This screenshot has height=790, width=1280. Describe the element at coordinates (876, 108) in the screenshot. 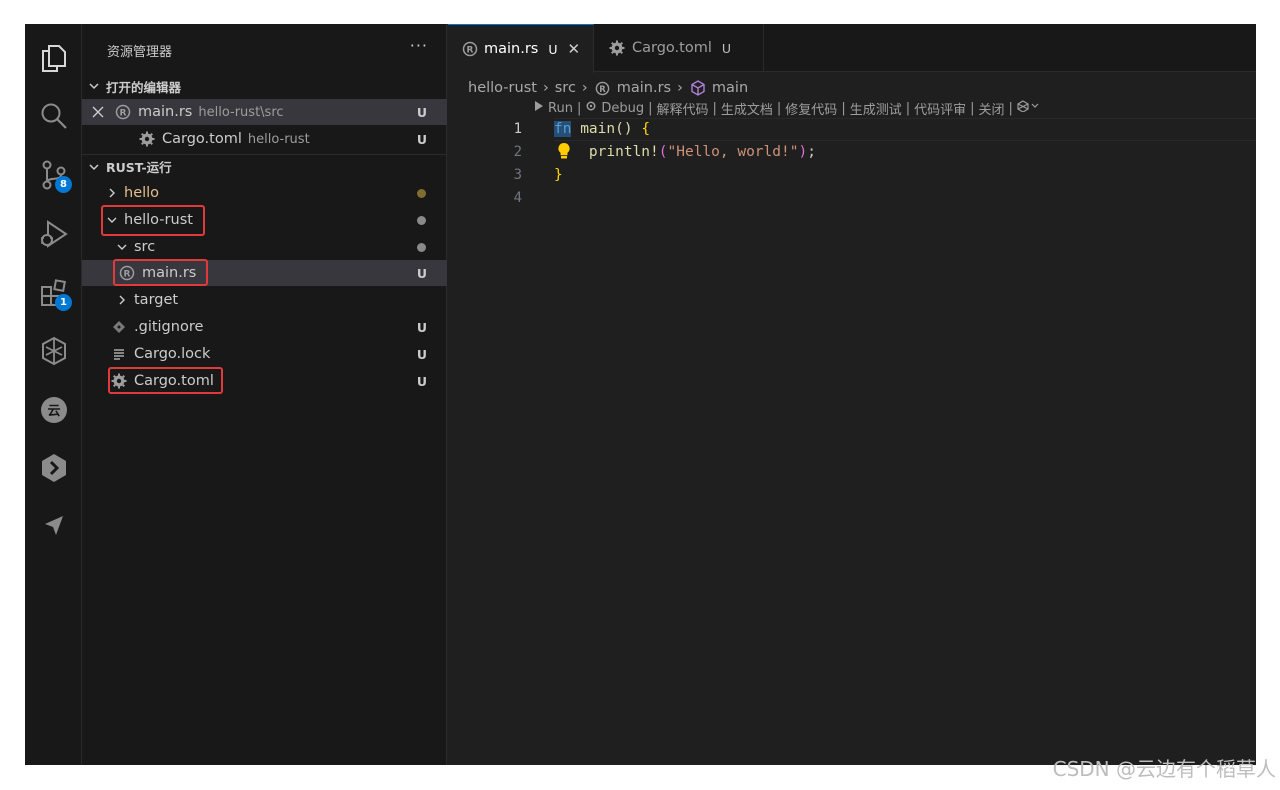

I see `codelens-test: 生成测试` at that location.